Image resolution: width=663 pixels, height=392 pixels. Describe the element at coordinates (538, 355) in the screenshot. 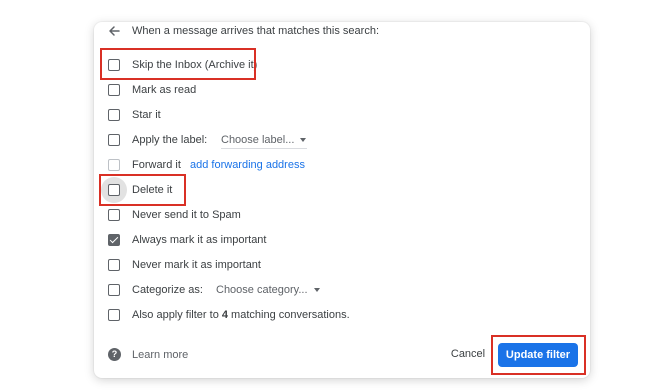

I see `highlight-box-update` at that location.